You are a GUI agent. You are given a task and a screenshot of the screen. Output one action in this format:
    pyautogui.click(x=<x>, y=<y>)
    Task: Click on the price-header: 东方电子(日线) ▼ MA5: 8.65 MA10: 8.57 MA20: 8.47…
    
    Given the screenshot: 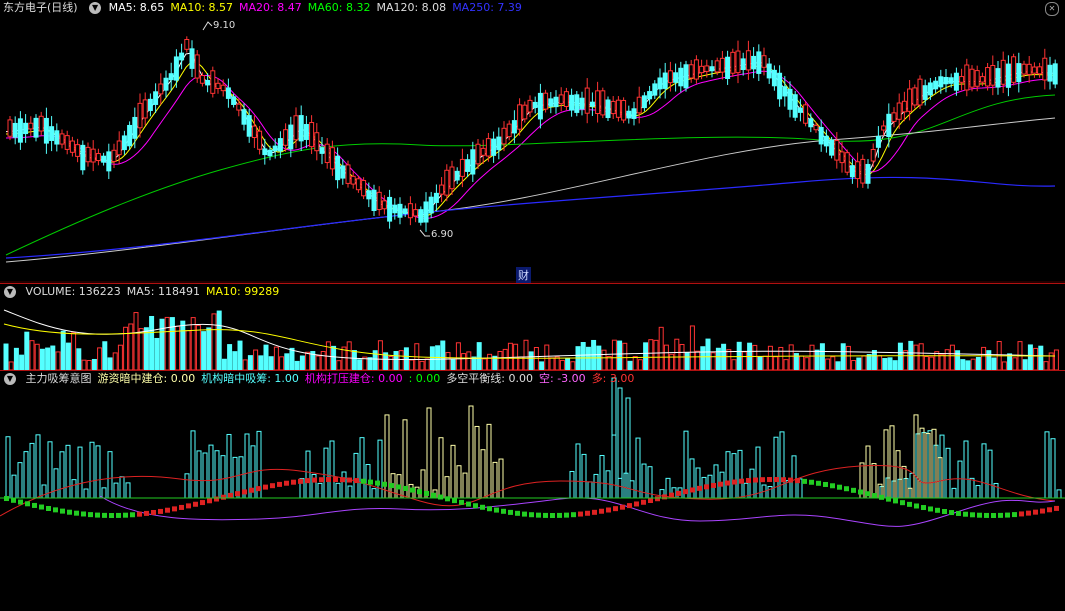 What is the action you would take?
    pyautogui.click(x=267, y=8)
    